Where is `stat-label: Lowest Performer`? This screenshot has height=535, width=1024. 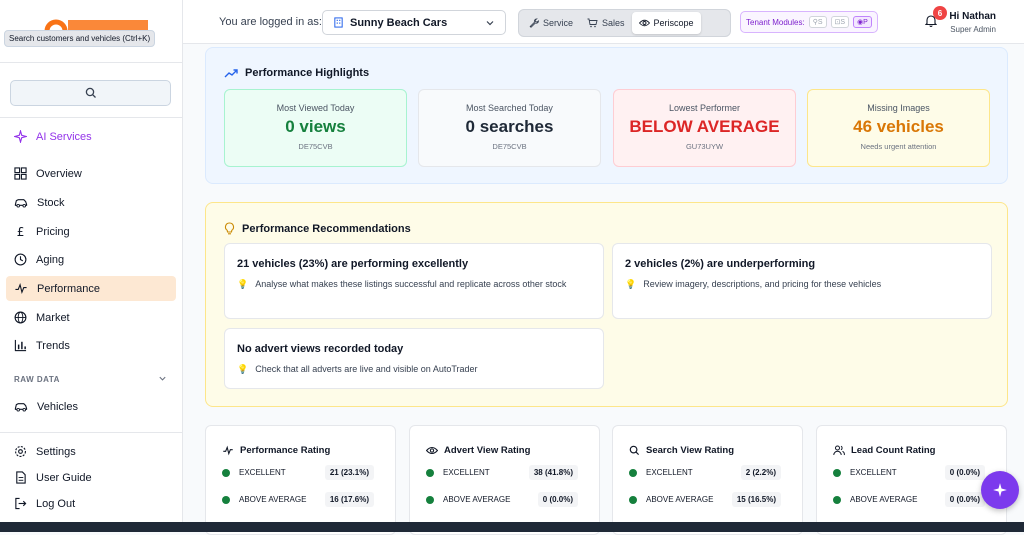 stat-label: Lowest Performer is located at coordinates (704, 108).